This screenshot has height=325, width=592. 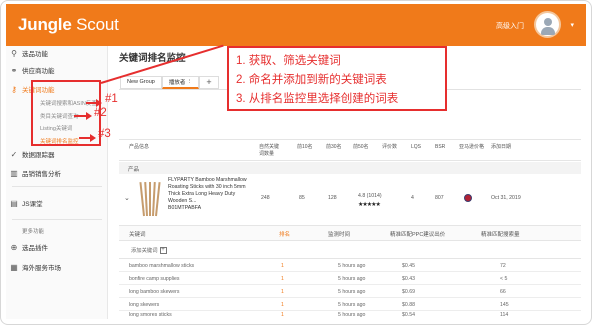 I want to click on sidebar-item-sales-analysis: ▥ 品销销售分析, so click(x=57, y=173).